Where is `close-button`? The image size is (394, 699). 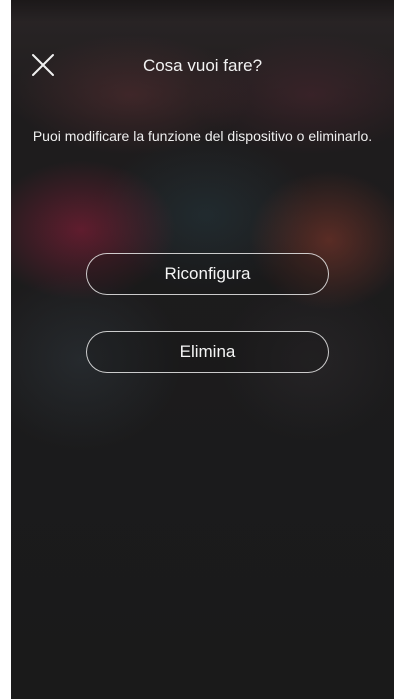
close-button is located at coordinates (43, 65).